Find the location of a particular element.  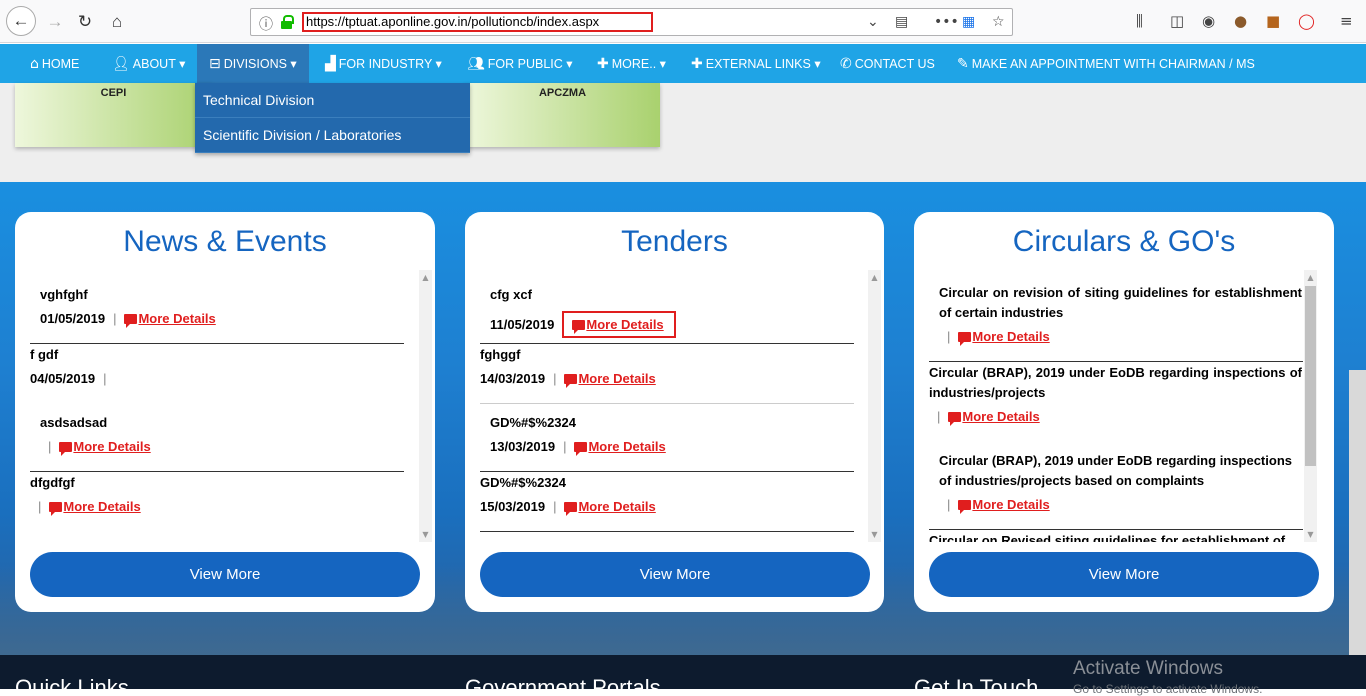

tenders-view-more-button: View More is located at coordinates (675, 574).